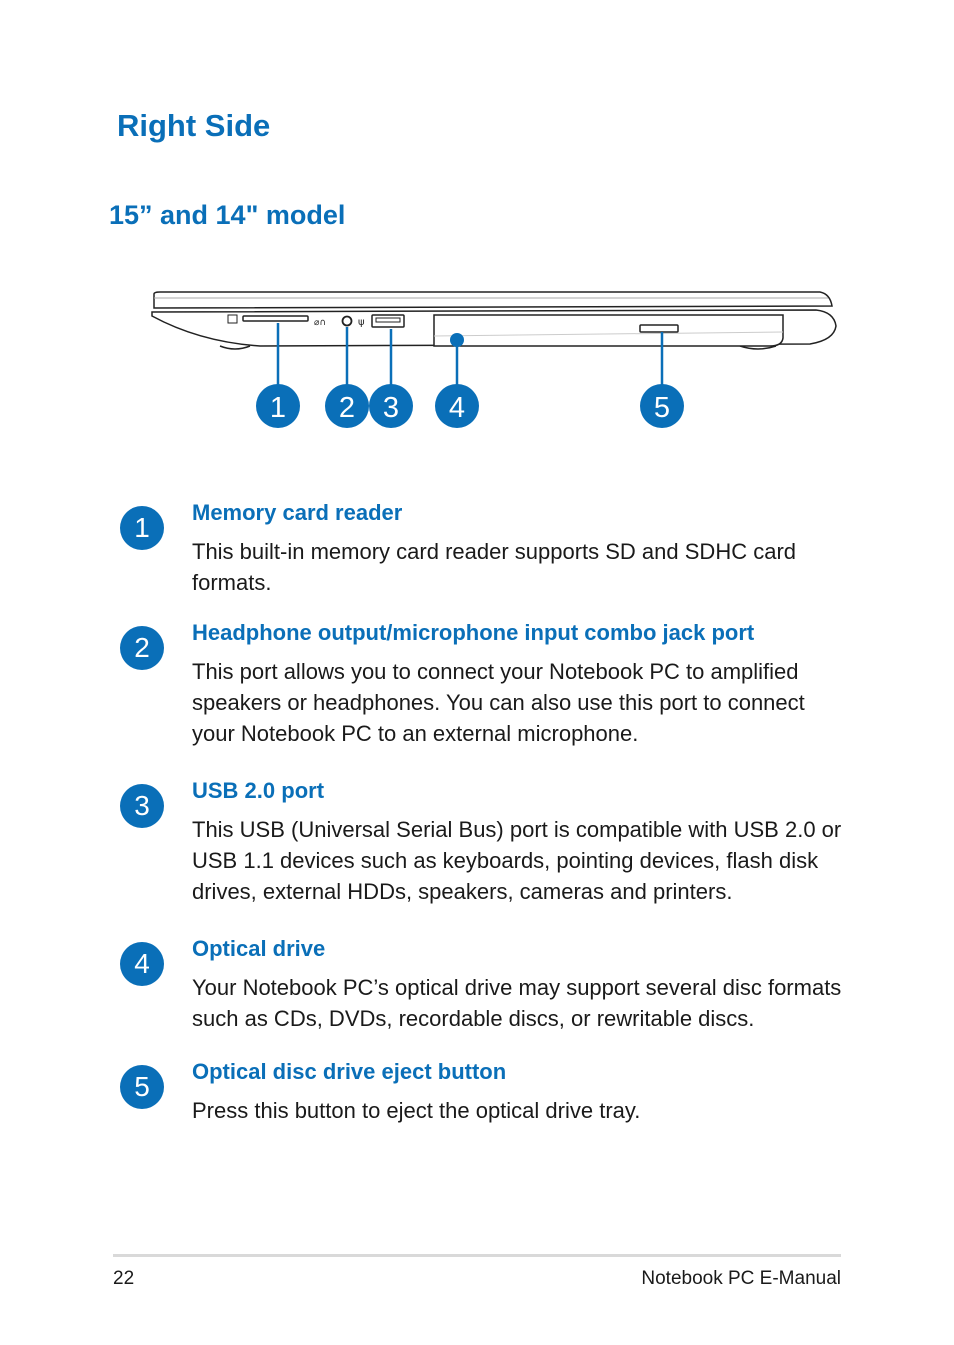  I want to click on manual-title: Notebook PC E-Manual, so click(741, 1278).